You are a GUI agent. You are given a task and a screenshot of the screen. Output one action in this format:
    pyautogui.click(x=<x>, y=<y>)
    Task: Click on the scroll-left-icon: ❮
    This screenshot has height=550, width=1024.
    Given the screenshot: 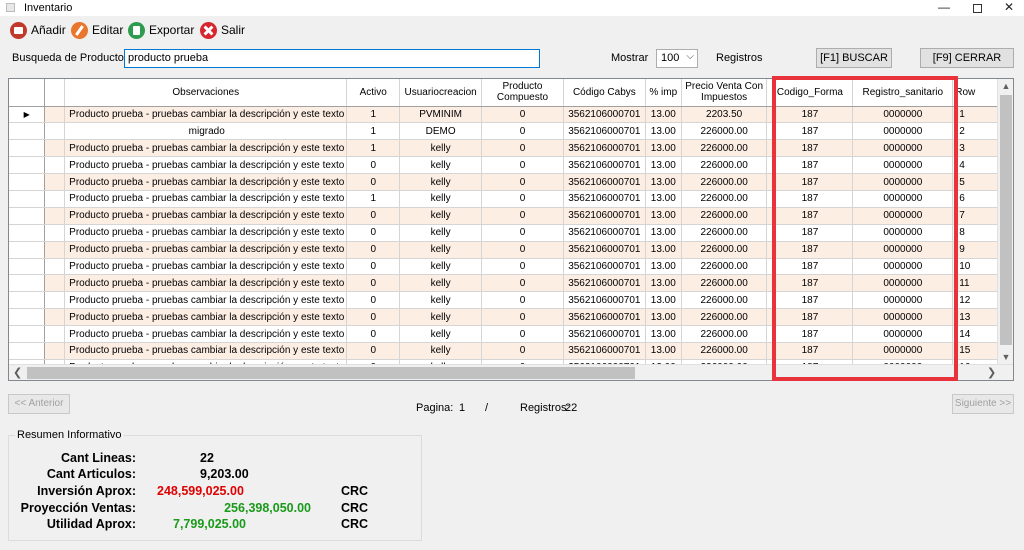 What is the action you would take?
    pyautogui.click(x=17, y=372)
    